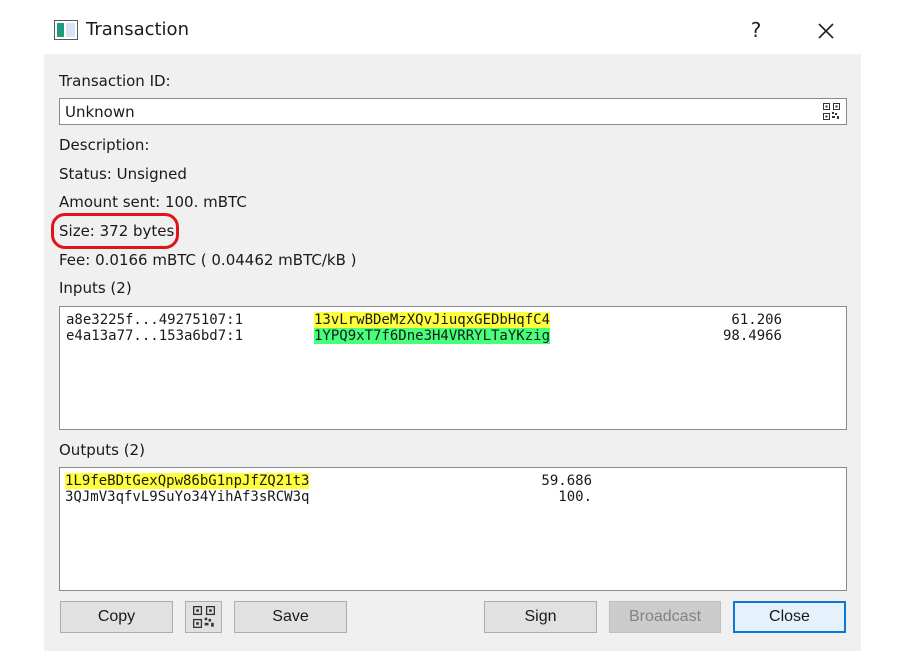 The image size is (900, 663). I want to click on input-row: e4a13a77...153a6bd7:1, so click(154, 336).